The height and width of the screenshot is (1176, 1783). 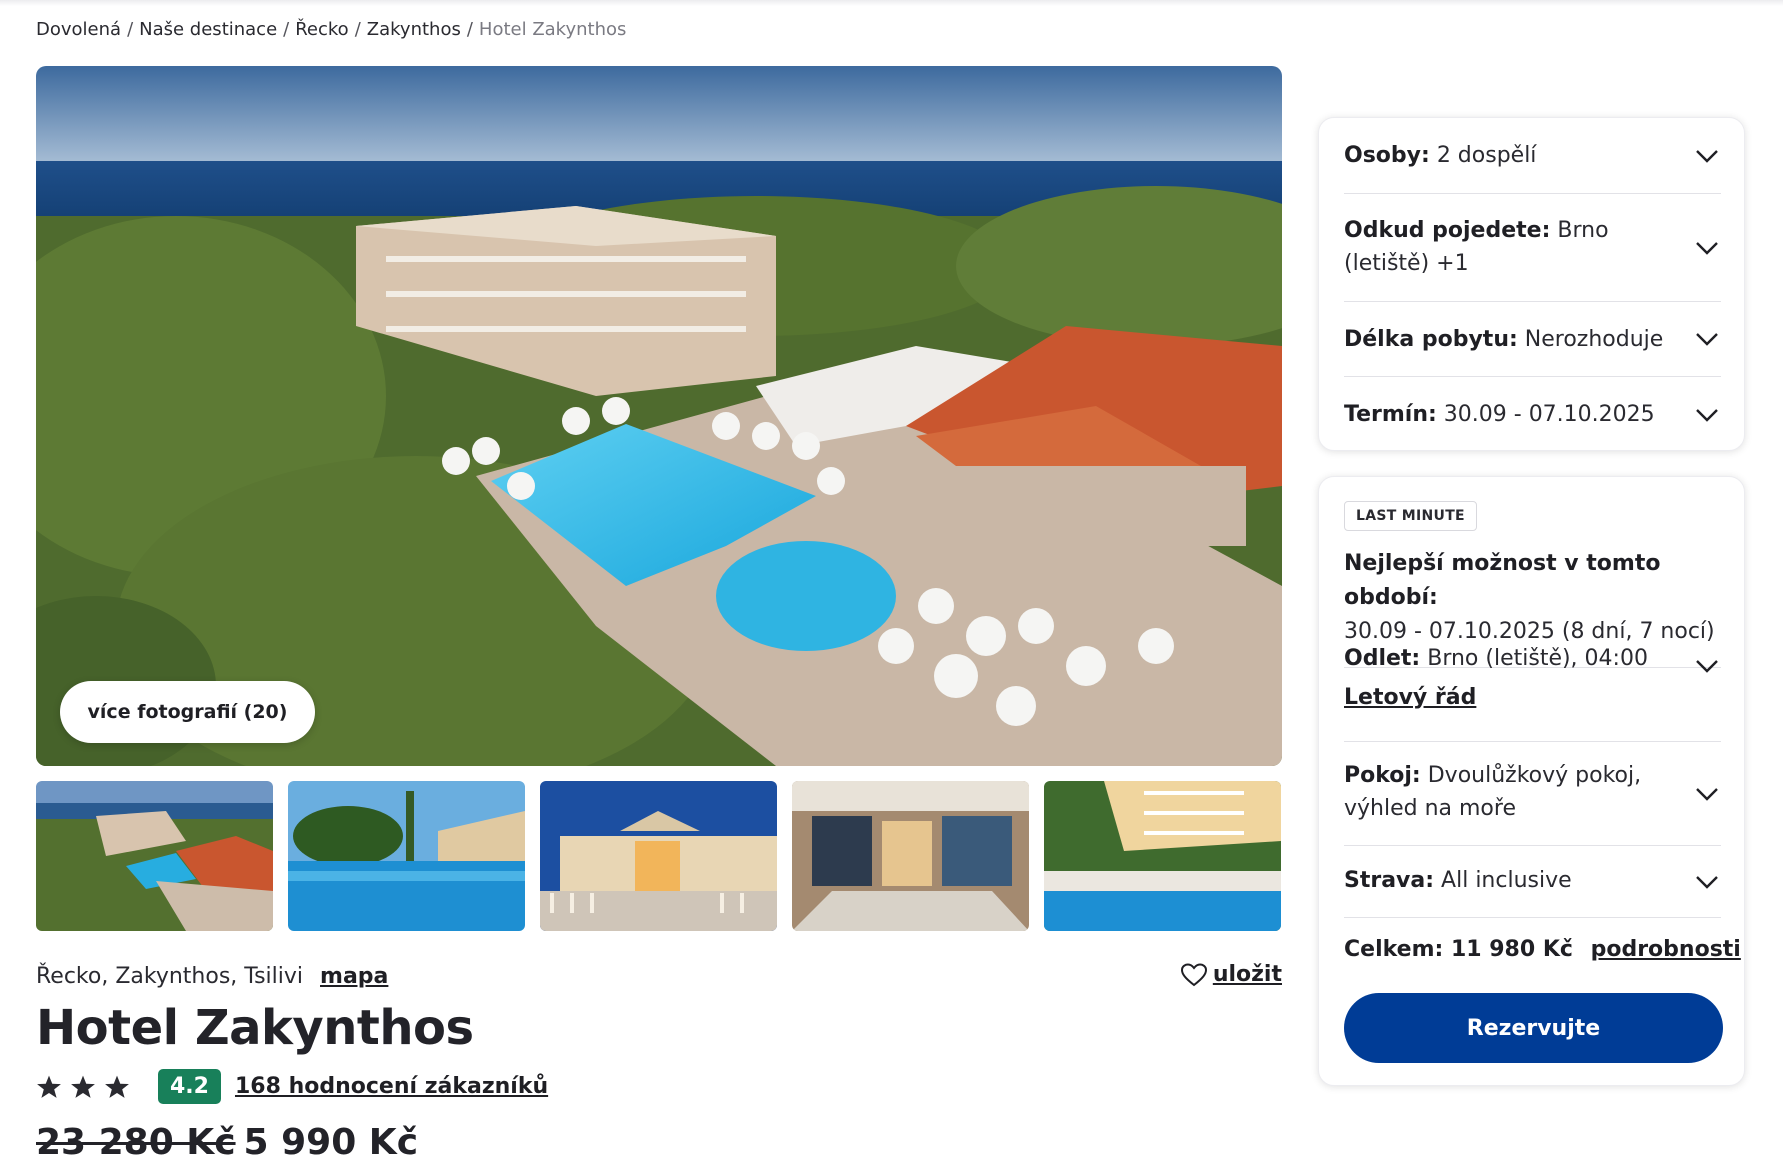 I want to click on heart-icon, so click(x=1193, y=974).